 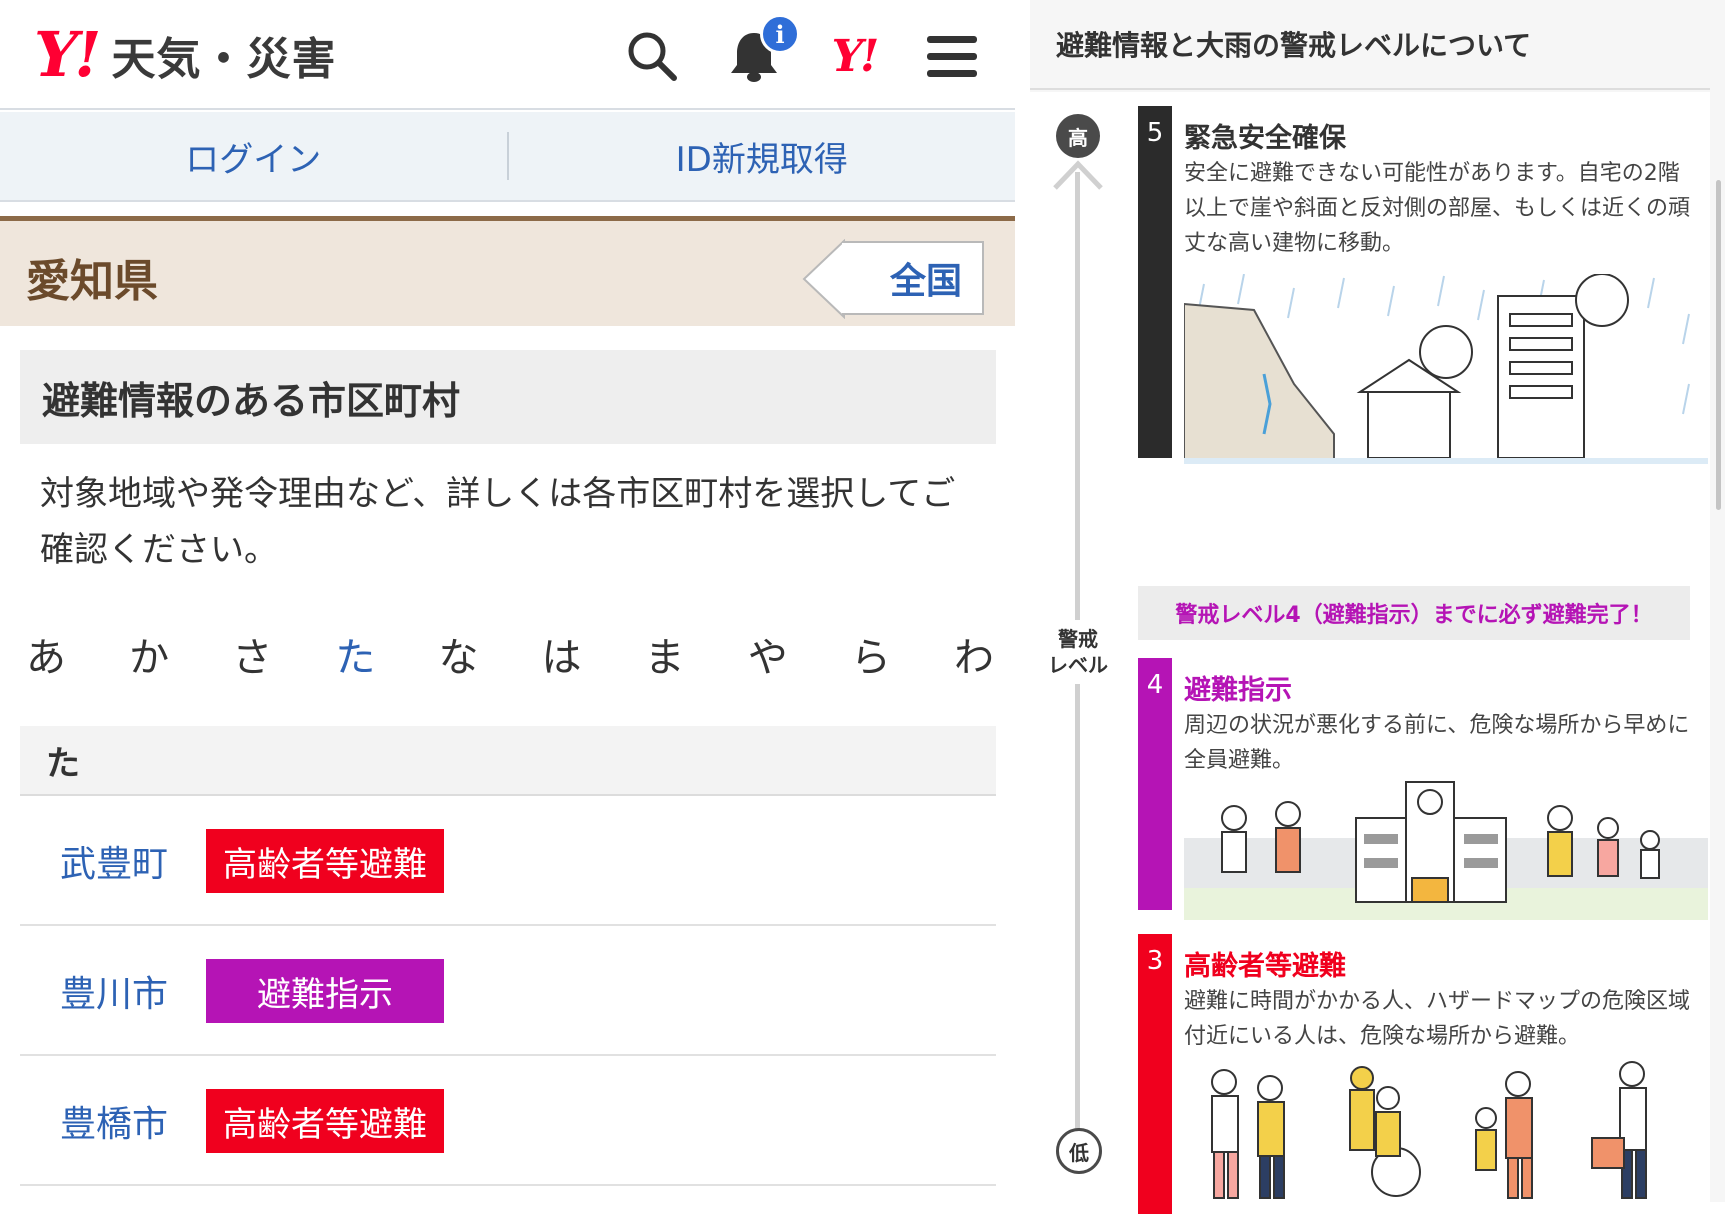 I want to click on evacuation-status-badge: 避難指示, so click(x=325, y=991).